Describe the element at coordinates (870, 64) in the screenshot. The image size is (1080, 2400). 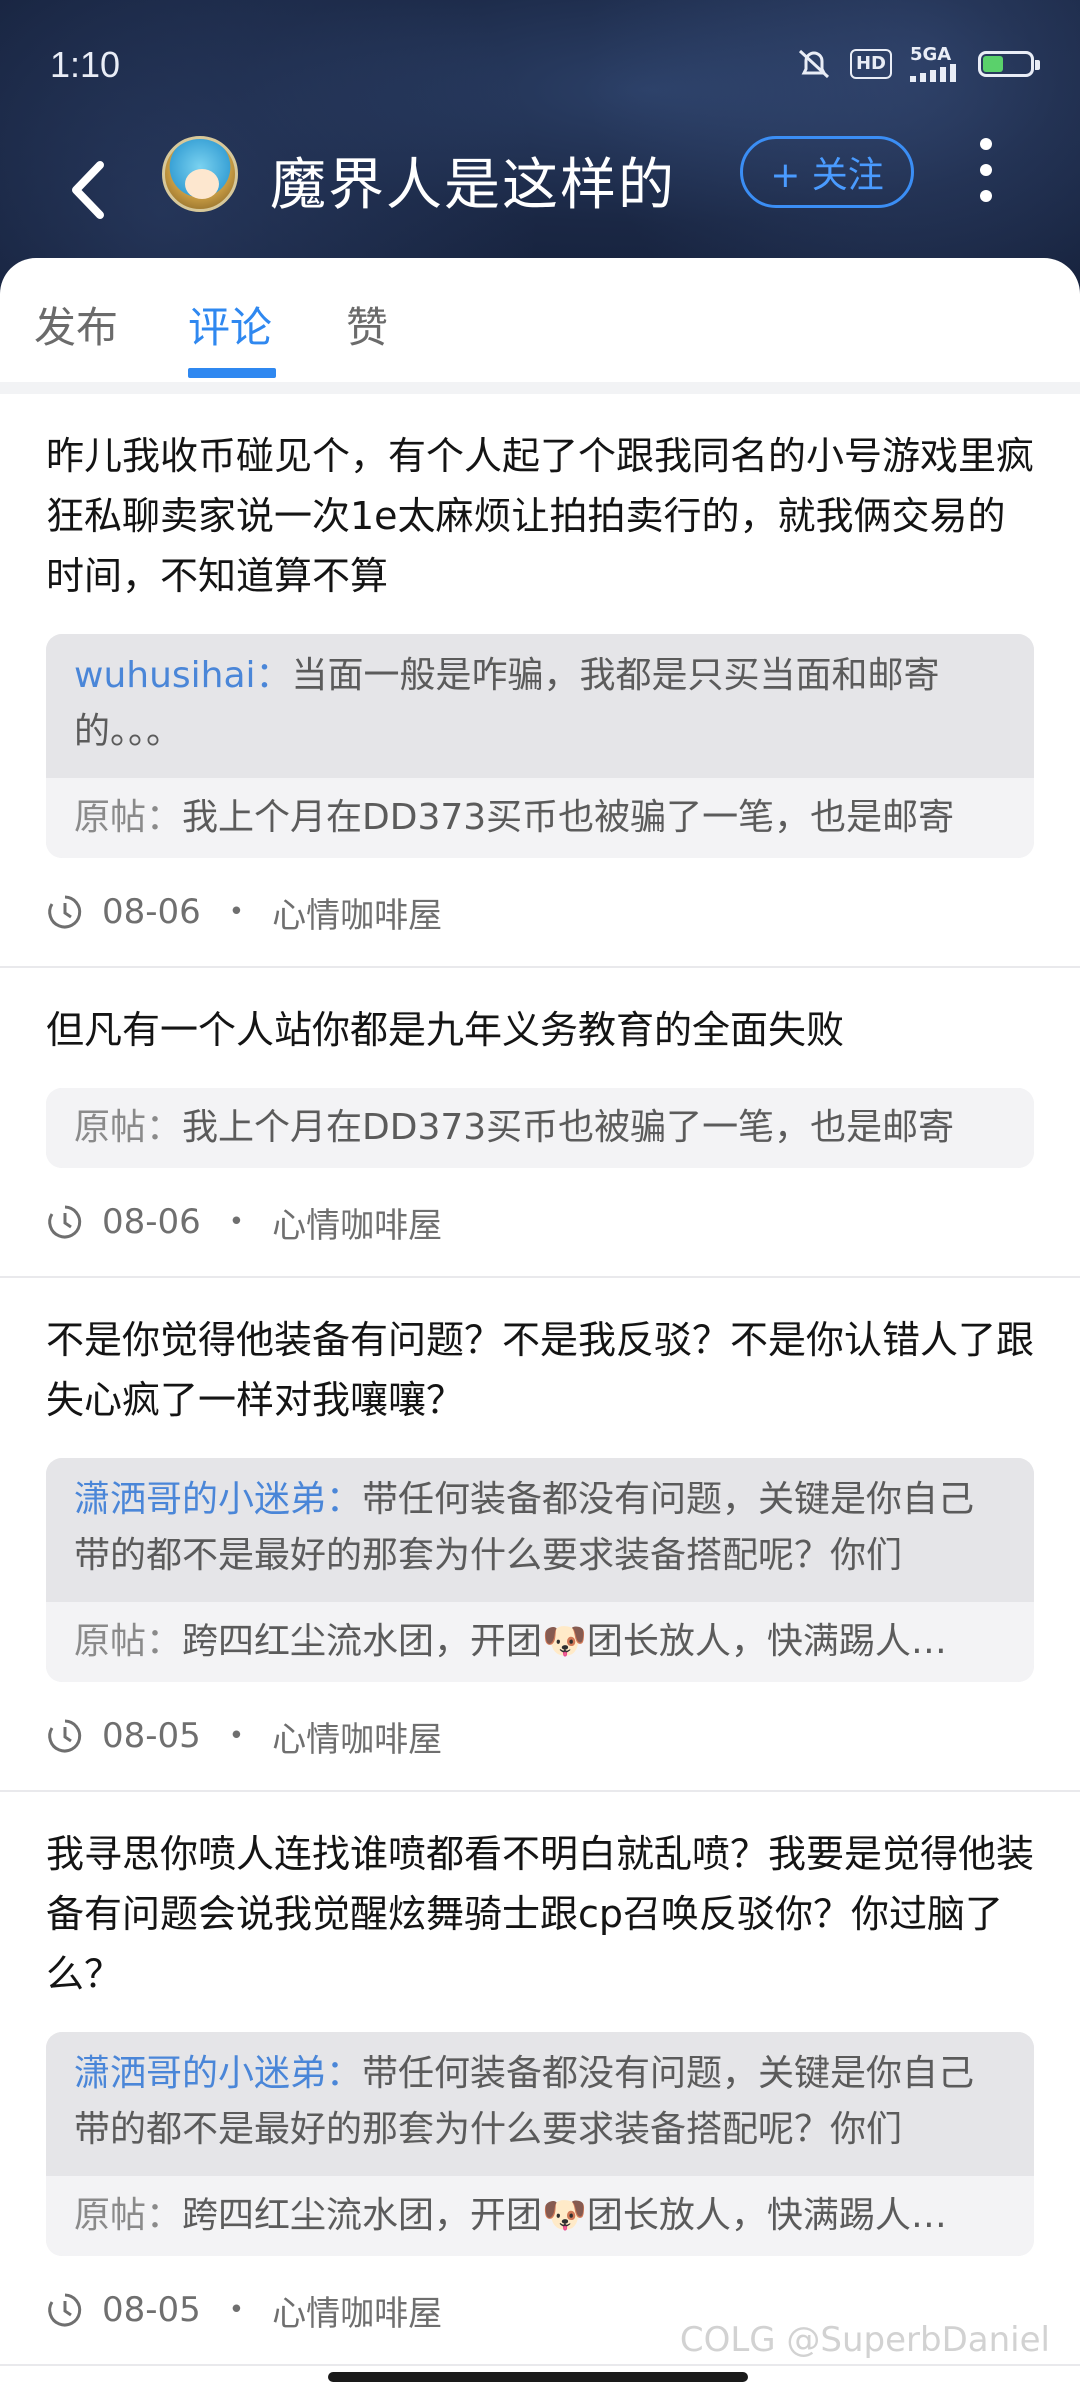
I see `hd-badge: HD` at that location.